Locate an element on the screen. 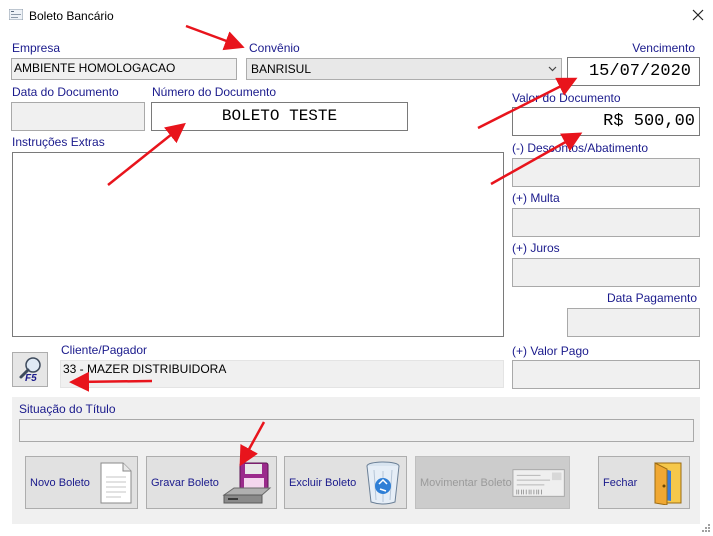 The width and height of the screenshot is (713, 536). fechar-button: Fechar is located at coordinates (644, 482).